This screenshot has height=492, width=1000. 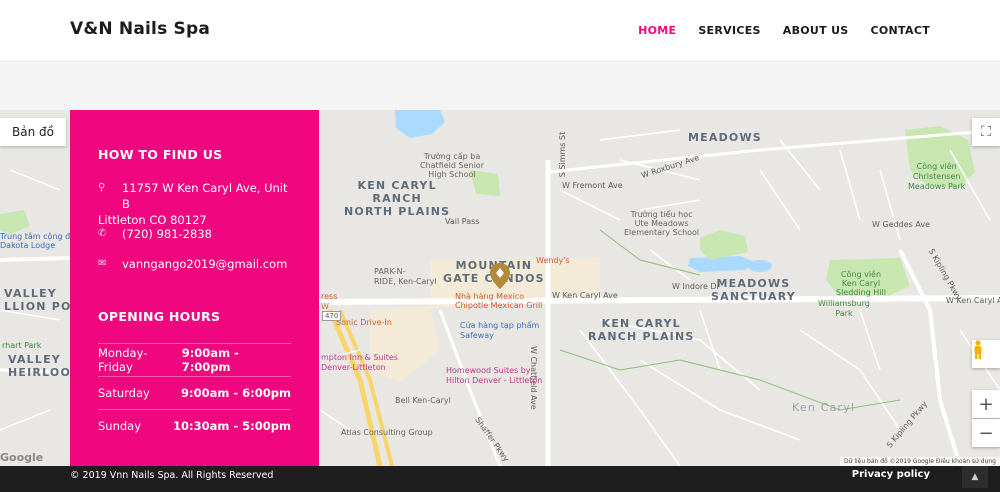 I want to click on hours-day: Monday-Friday, so click(x=123, y=360).